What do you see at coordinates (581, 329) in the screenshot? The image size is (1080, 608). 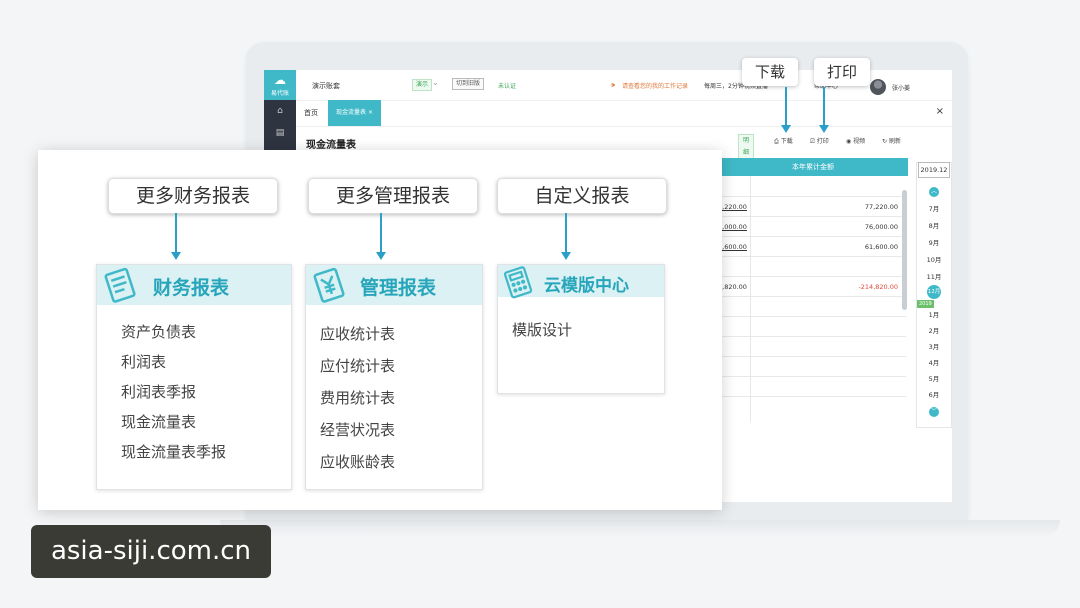 I see `template-center-card: 云模版中心 模版设计` at bounding box center [581, 329].